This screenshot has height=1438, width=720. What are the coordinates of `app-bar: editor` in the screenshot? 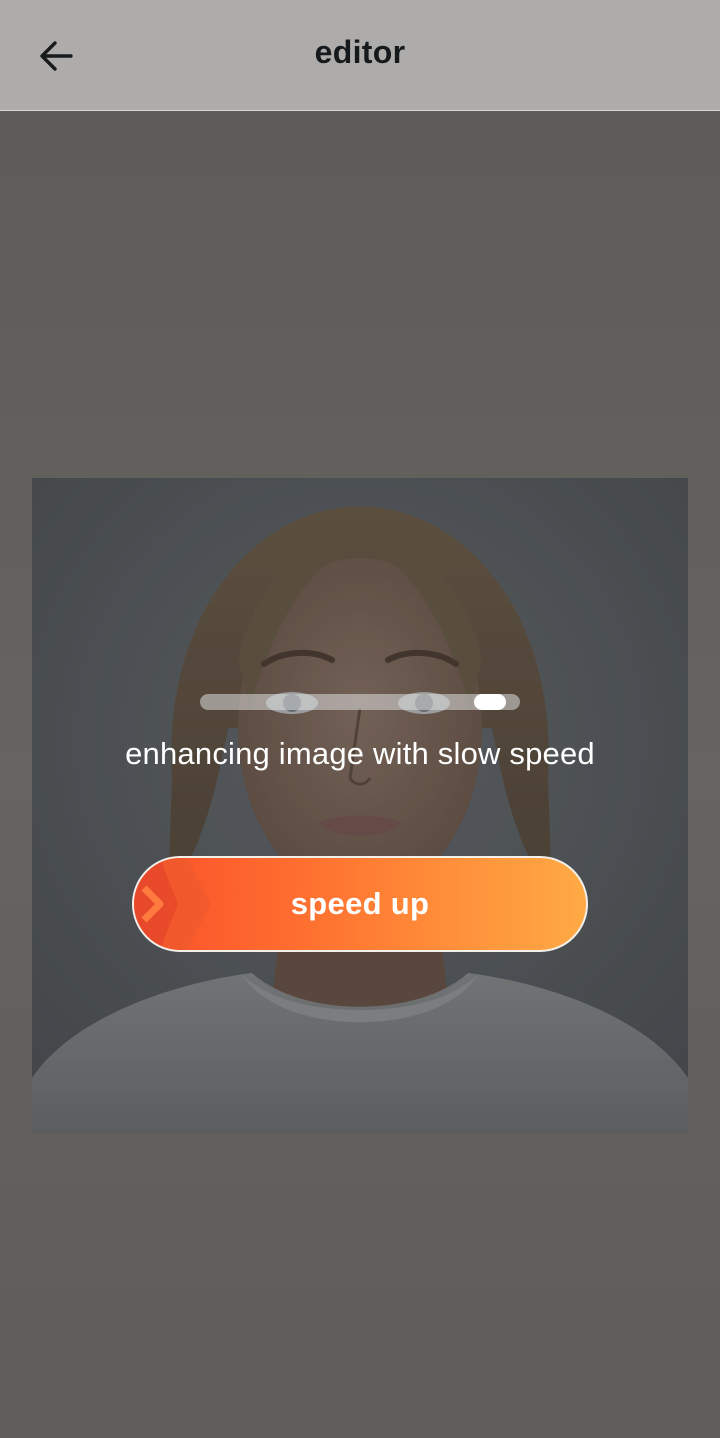 It's located at (360, 55).